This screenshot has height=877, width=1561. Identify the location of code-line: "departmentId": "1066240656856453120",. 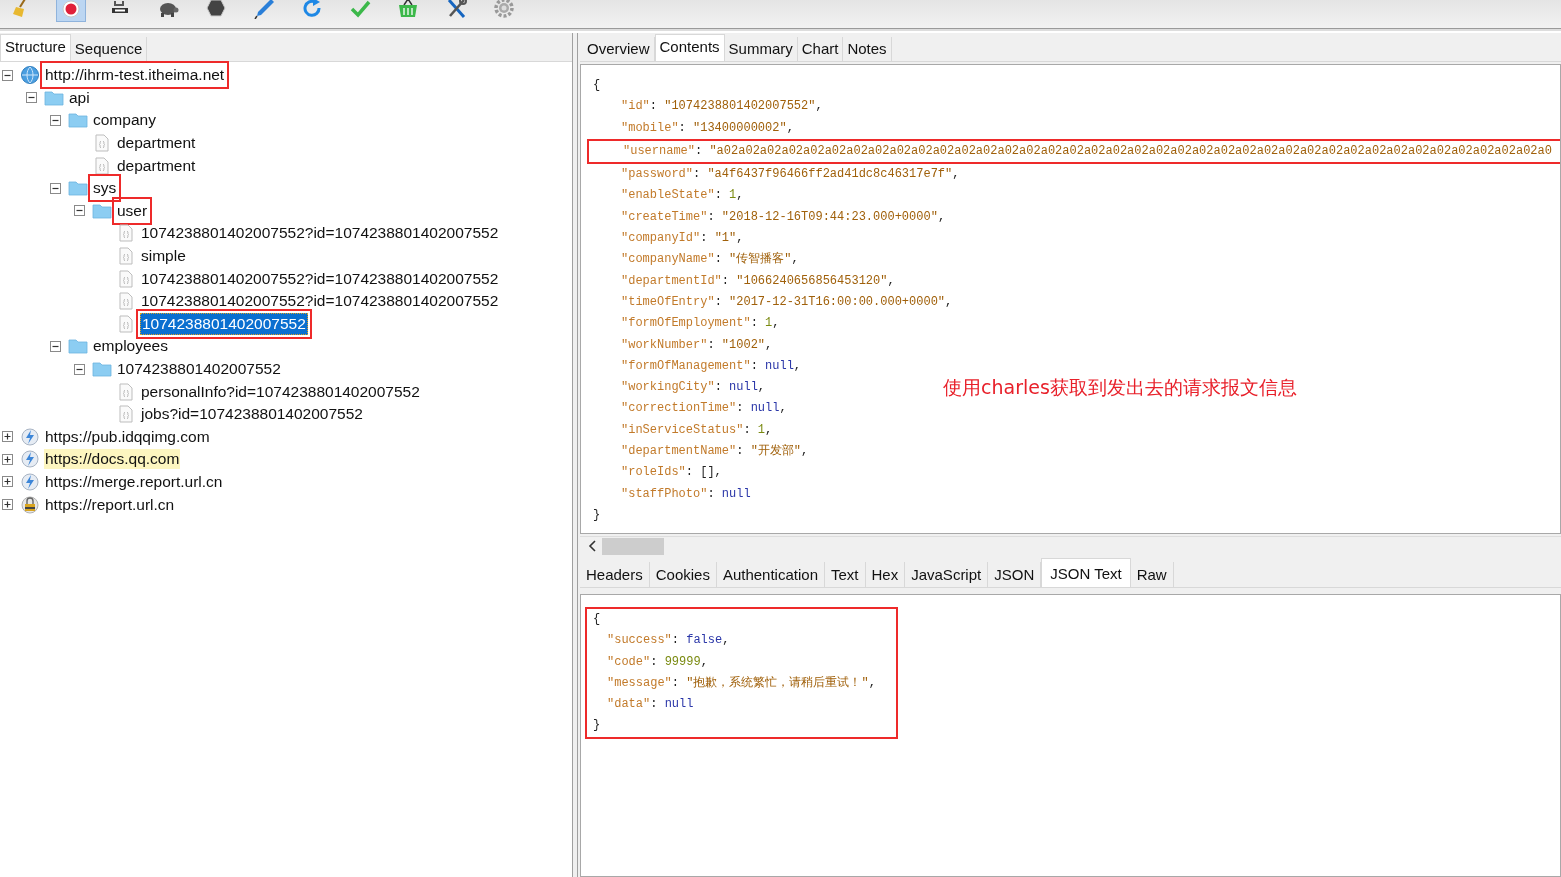
(757, 281).